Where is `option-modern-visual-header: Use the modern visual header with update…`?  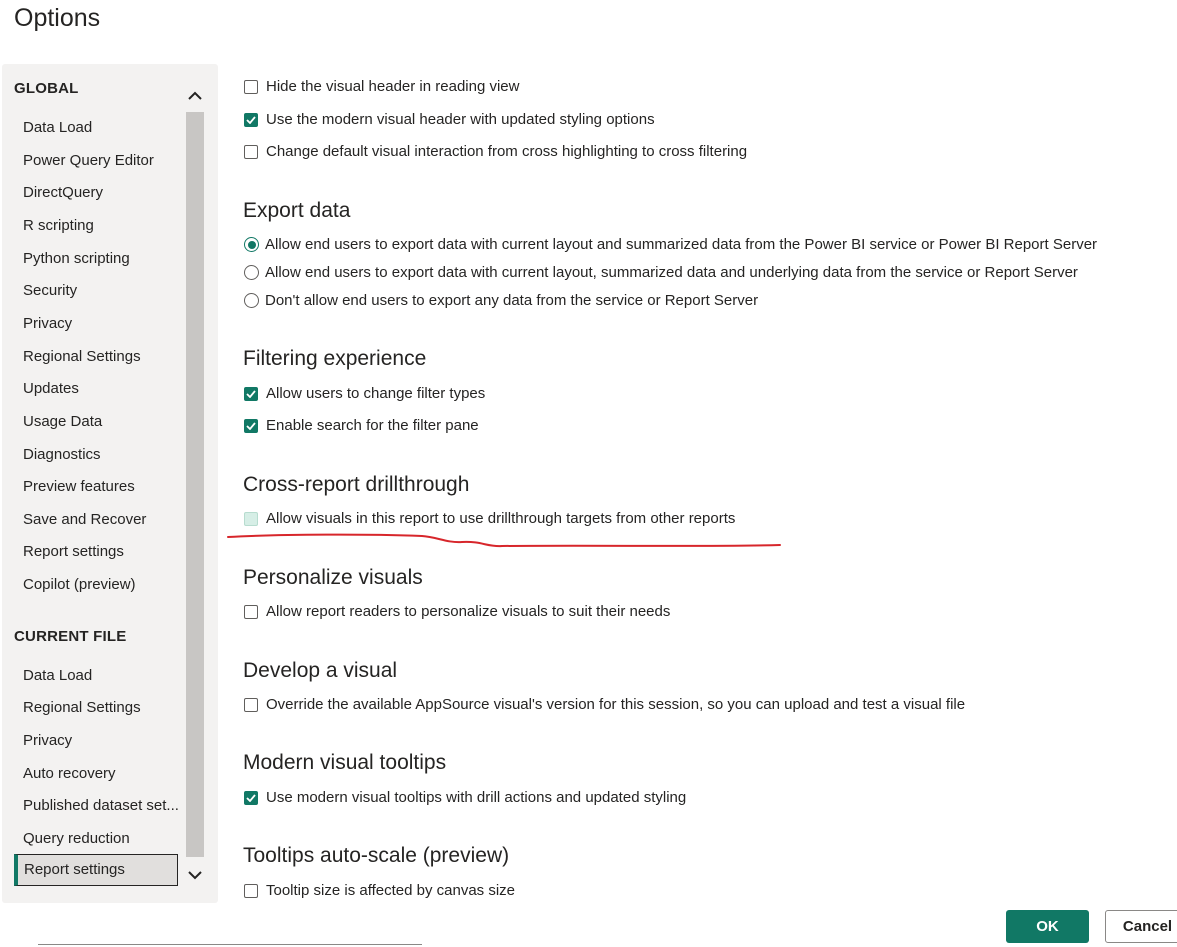
option-modern-visual-header: Use the modern visual header with update… is located at coordinates (449, 119).